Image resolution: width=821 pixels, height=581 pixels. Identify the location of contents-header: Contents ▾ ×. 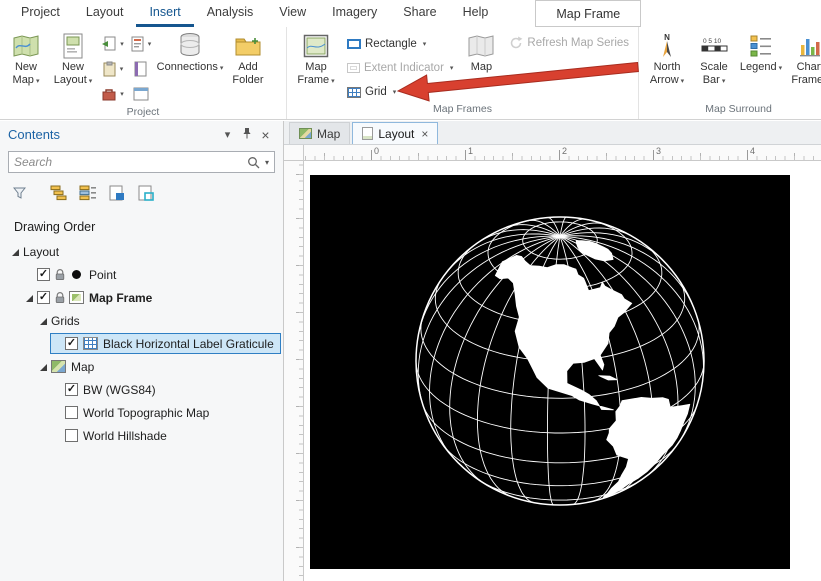
(141, 134).